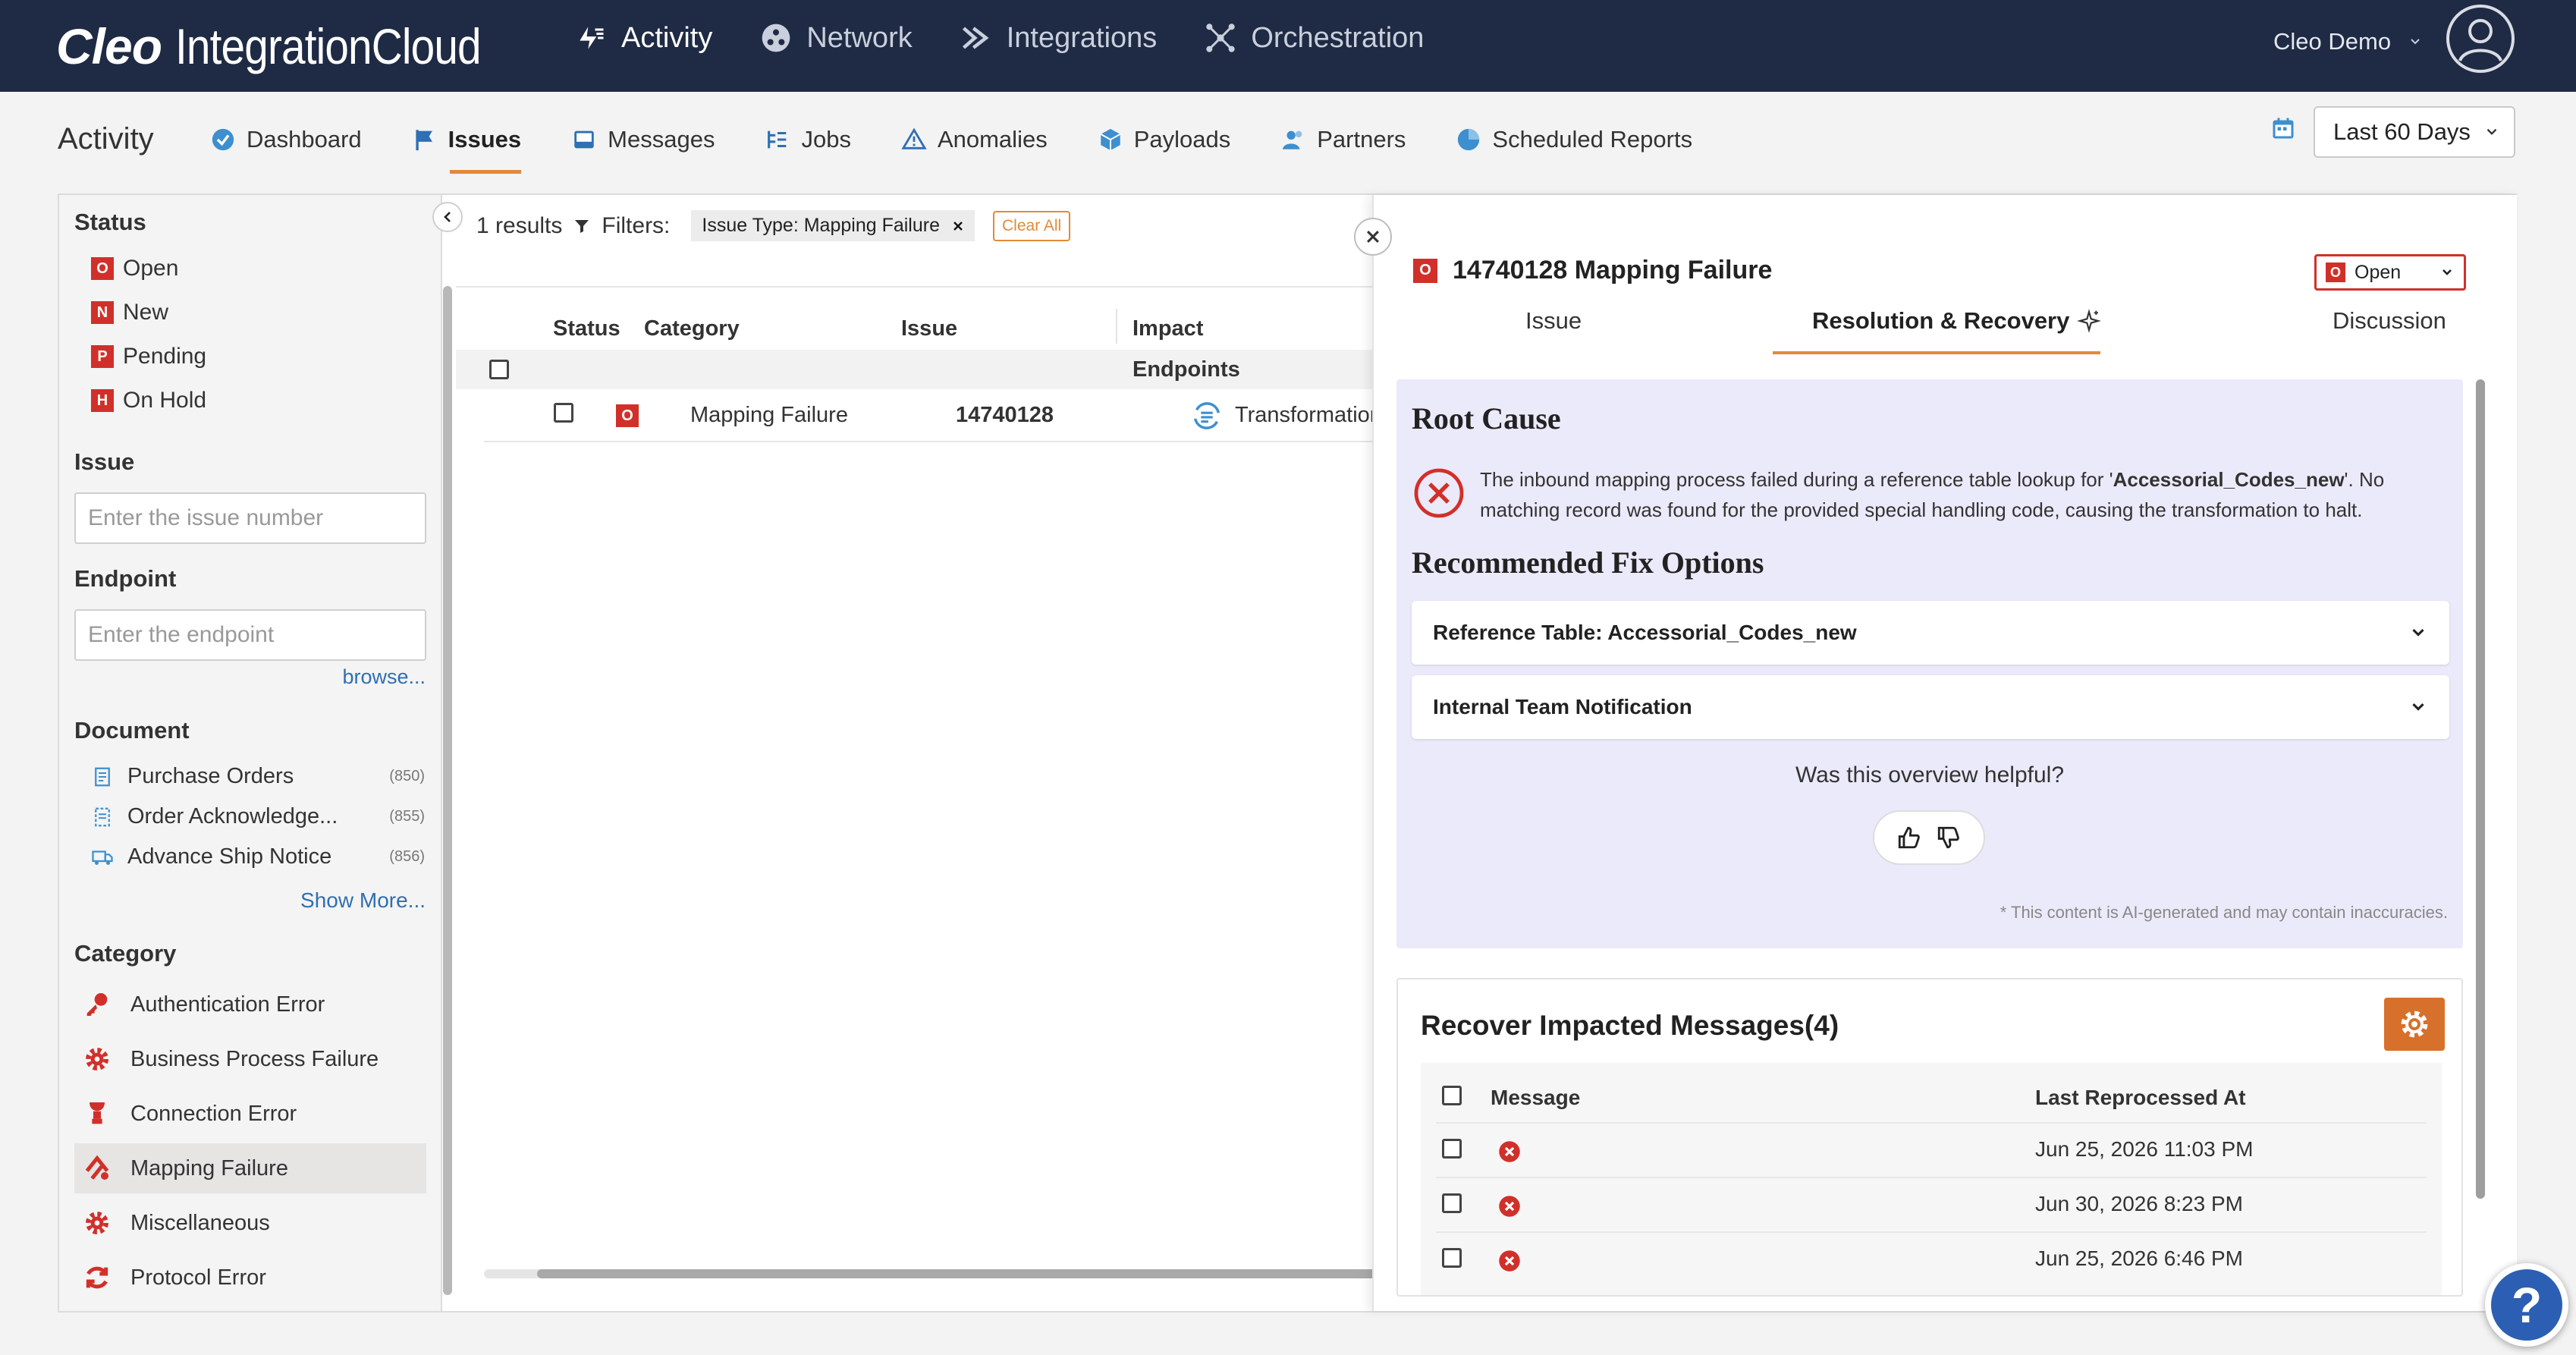 Image resolution: width=2576 pixels, height=1355 pixels. Describe the element at coordinates (769, 415) in the screenshot. I see `row-category: Mapping Failure` at that location.